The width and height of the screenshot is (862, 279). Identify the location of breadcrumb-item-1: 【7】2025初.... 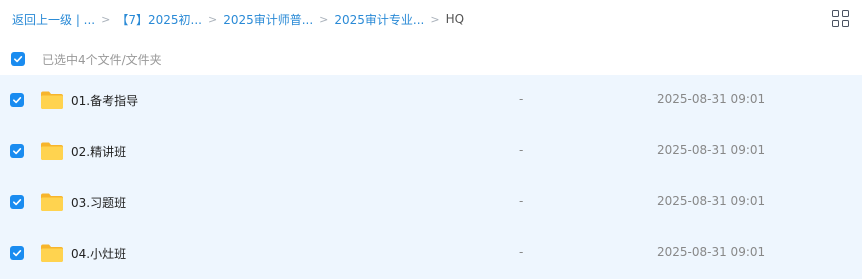
(159, 19).